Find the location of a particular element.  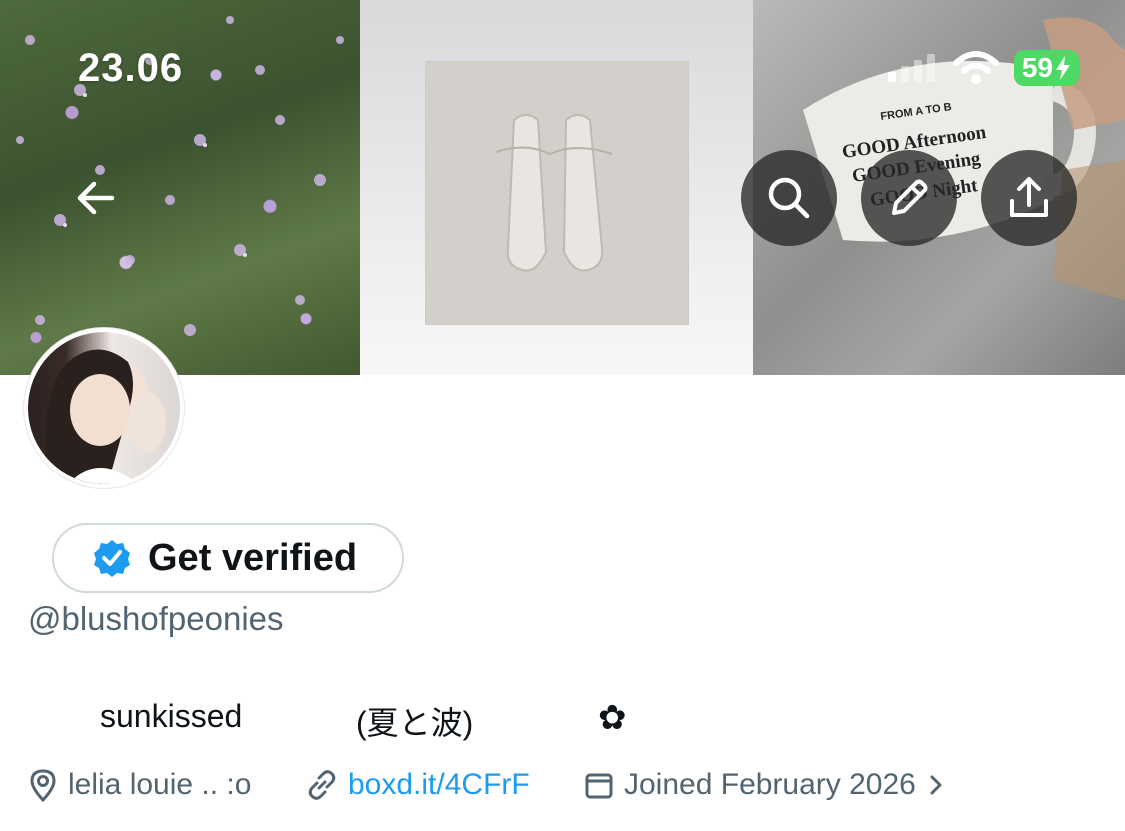

profile-join-date: Joined February 2026 is located at coordinates (765, 785).